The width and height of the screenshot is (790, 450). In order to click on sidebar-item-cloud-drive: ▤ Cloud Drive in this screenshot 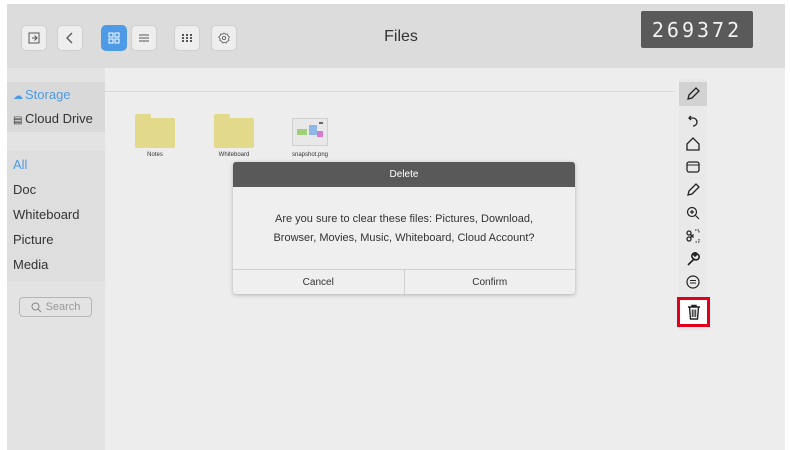, I will do `click(53, 118)`.